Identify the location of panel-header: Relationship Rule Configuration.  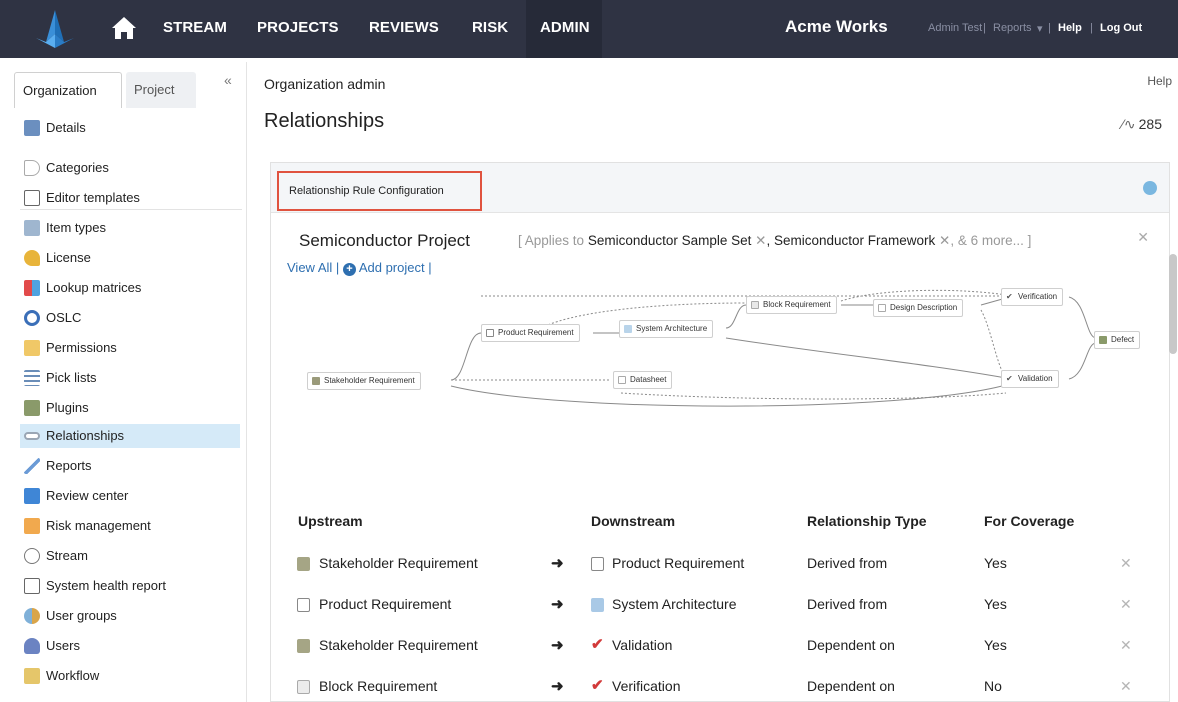
(720, 188).